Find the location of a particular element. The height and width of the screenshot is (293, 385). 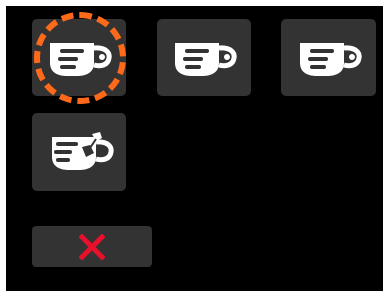

tea-cup-tile is located at coordinates (79, 152).